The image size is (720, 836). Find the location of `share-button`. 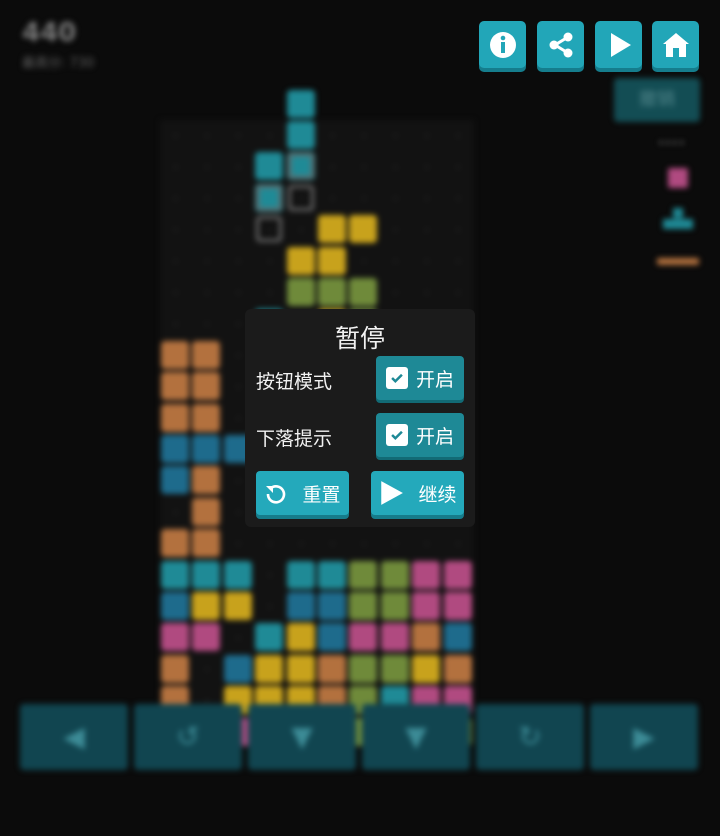

share-button is located at coordinates (560, 44).